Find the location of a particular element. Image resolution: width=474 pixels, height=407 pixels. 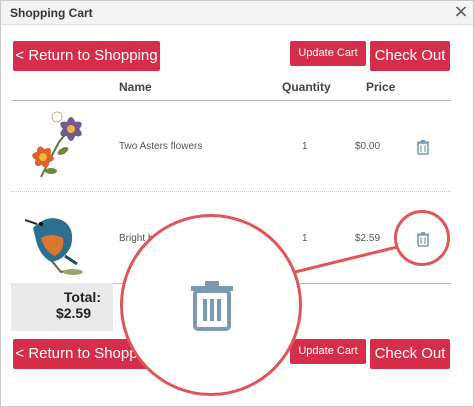

trash-icon is located at coordinates (212, 306).